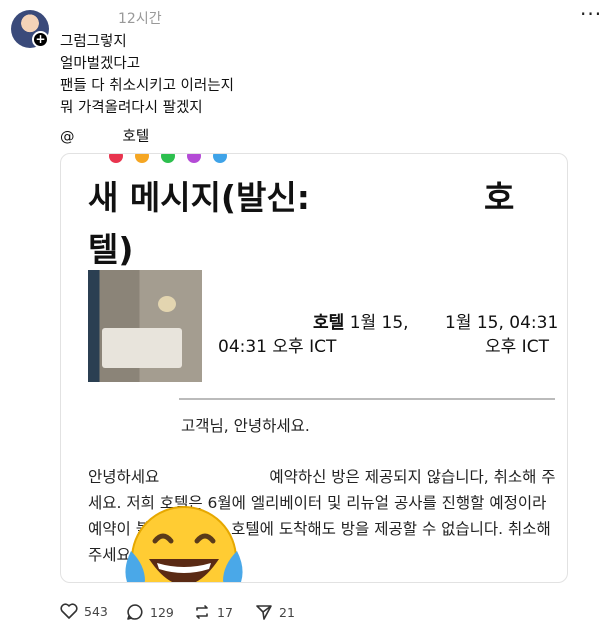 The width and height of the screenshot is (615, 630). Describe the element at coordinates (202, 612) in the screenshot. I see `repost-icon` at that location.